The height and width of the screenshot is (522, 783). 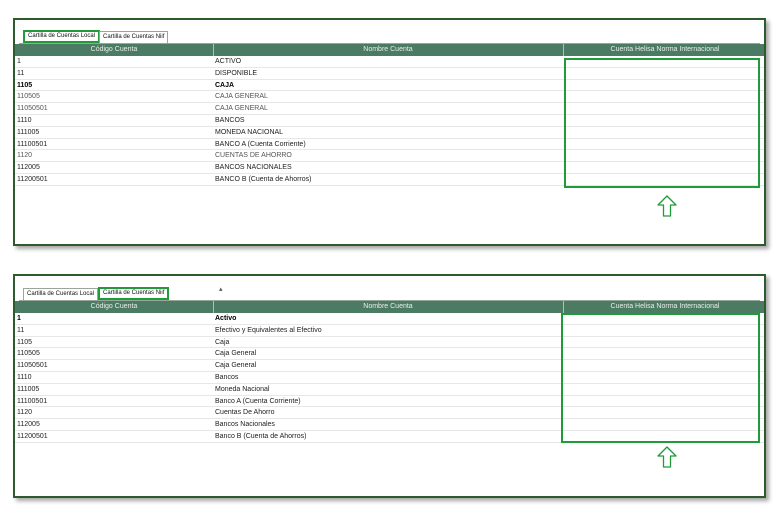 What do you see at coordinates (230, 120) in the screenshot?
I see `account-name: BANCOS` at bounding box center [230, 120].